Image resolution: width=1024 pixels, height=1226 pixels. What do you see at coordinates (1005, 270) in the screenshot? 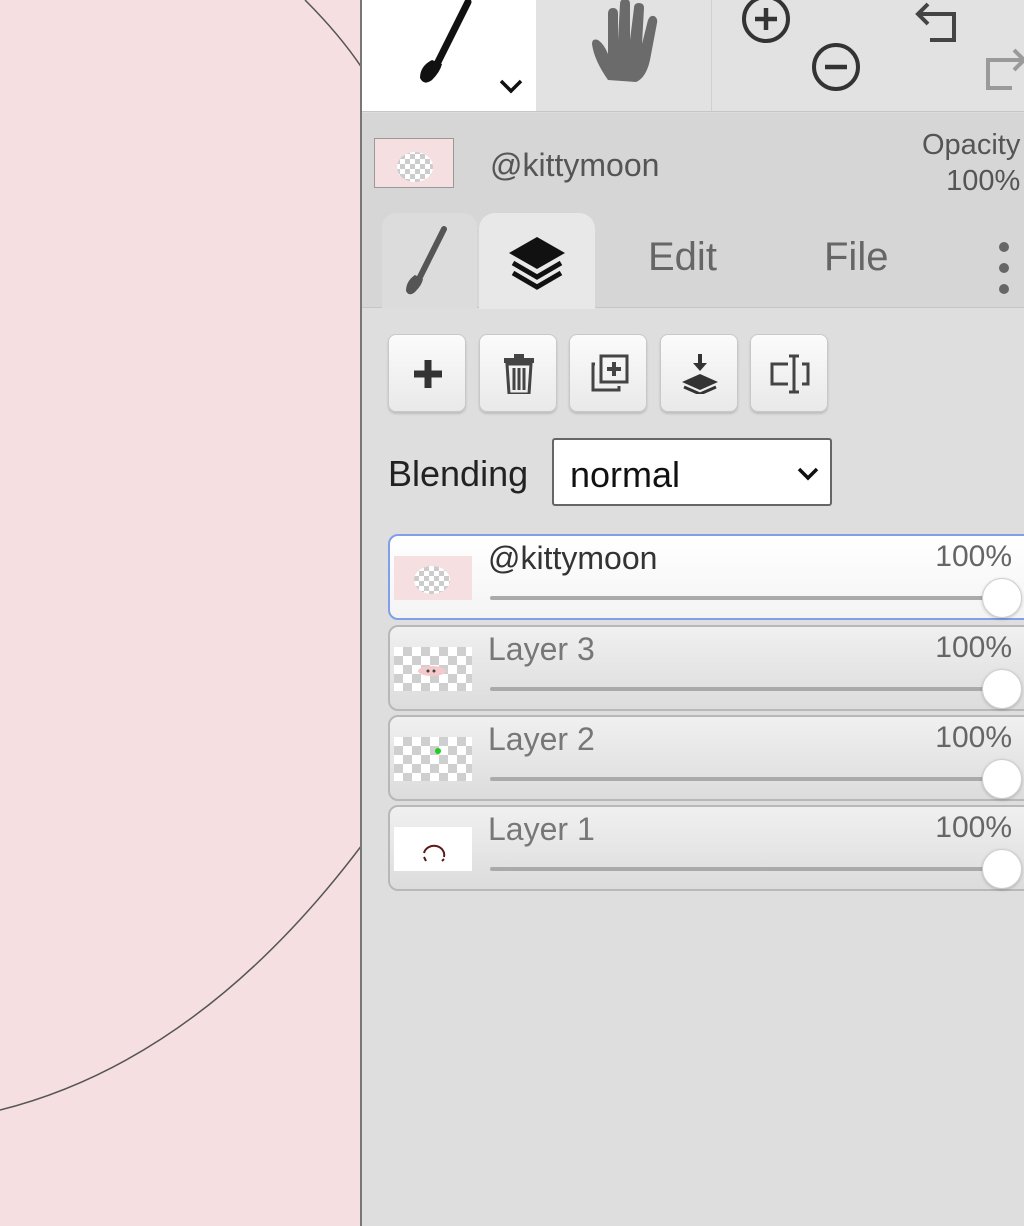
I see `more-vertical-icon` at bounding box center [1005, 270].